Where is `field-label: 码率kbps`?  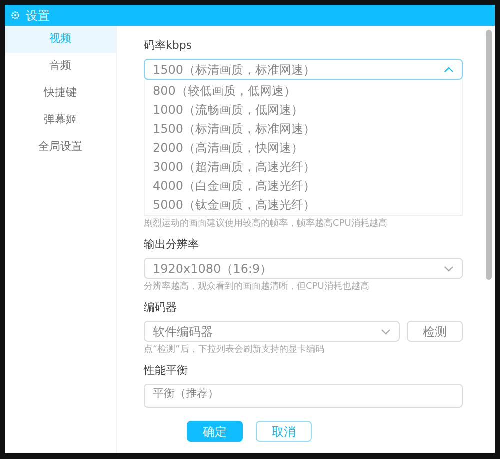
field-label: 码率kbps is located at coordinates (169, 46).